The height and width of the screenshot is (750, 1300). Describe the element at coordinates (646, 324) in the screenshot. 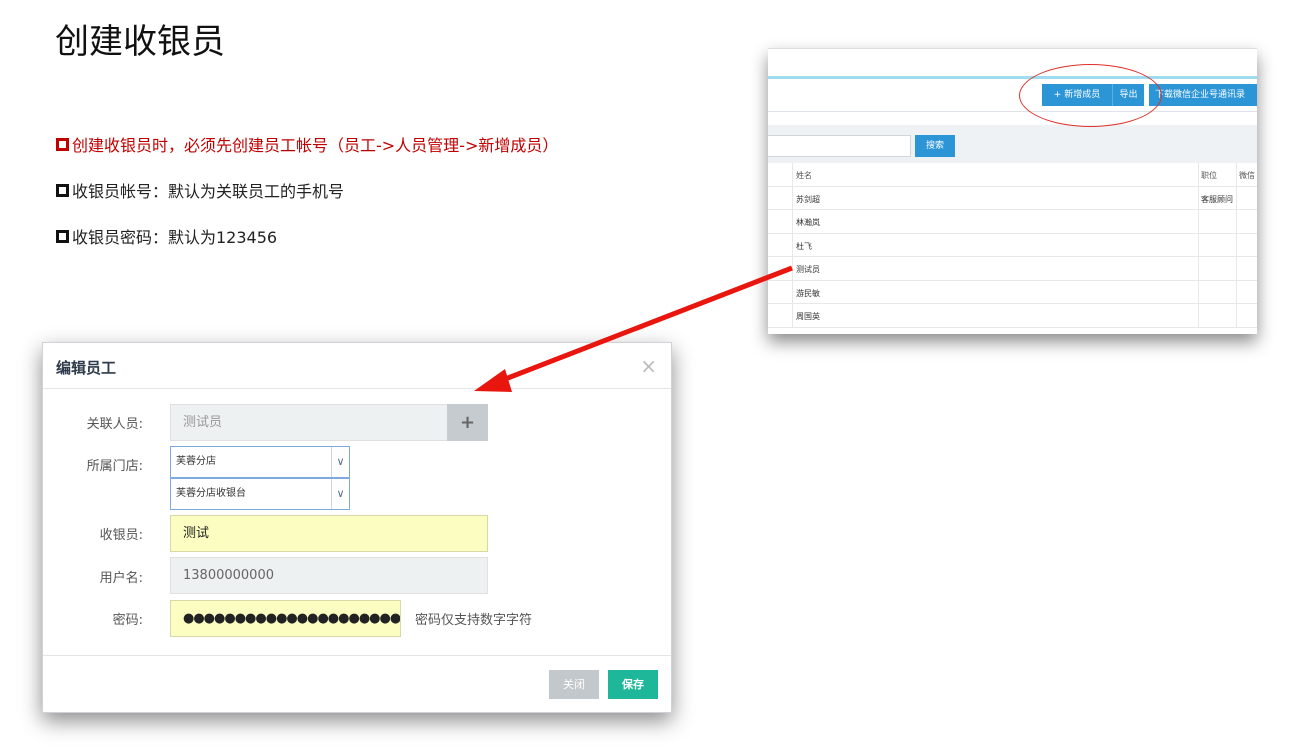

I see `arrow-shaft` at that location.